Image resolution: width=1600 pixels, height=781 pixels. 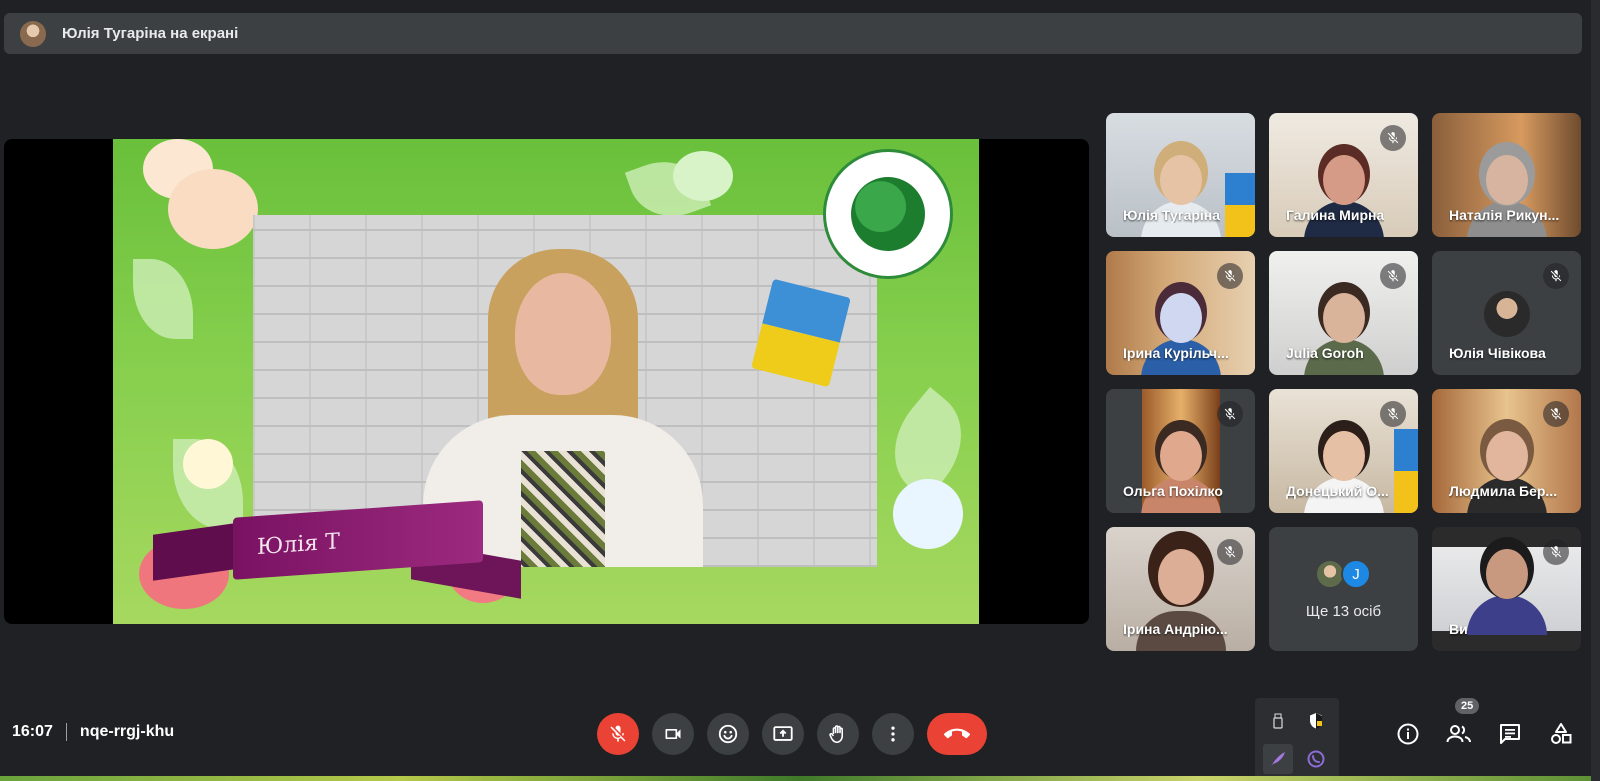 What do you see at coordinates (298, 544) in the screenshot?
I see `ribbon-text: Юлія Т` at bounding box center [298, 544].